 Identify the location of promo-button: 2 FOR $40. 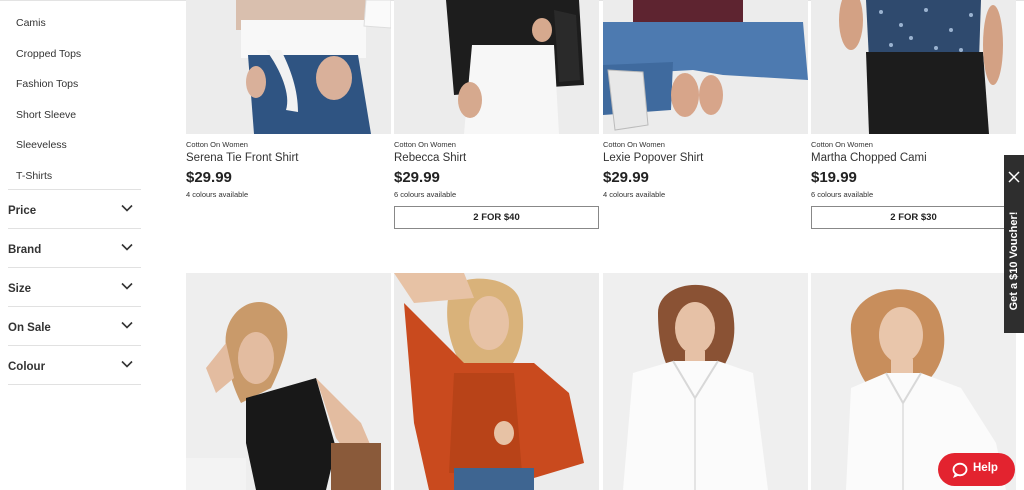
(496, 217).